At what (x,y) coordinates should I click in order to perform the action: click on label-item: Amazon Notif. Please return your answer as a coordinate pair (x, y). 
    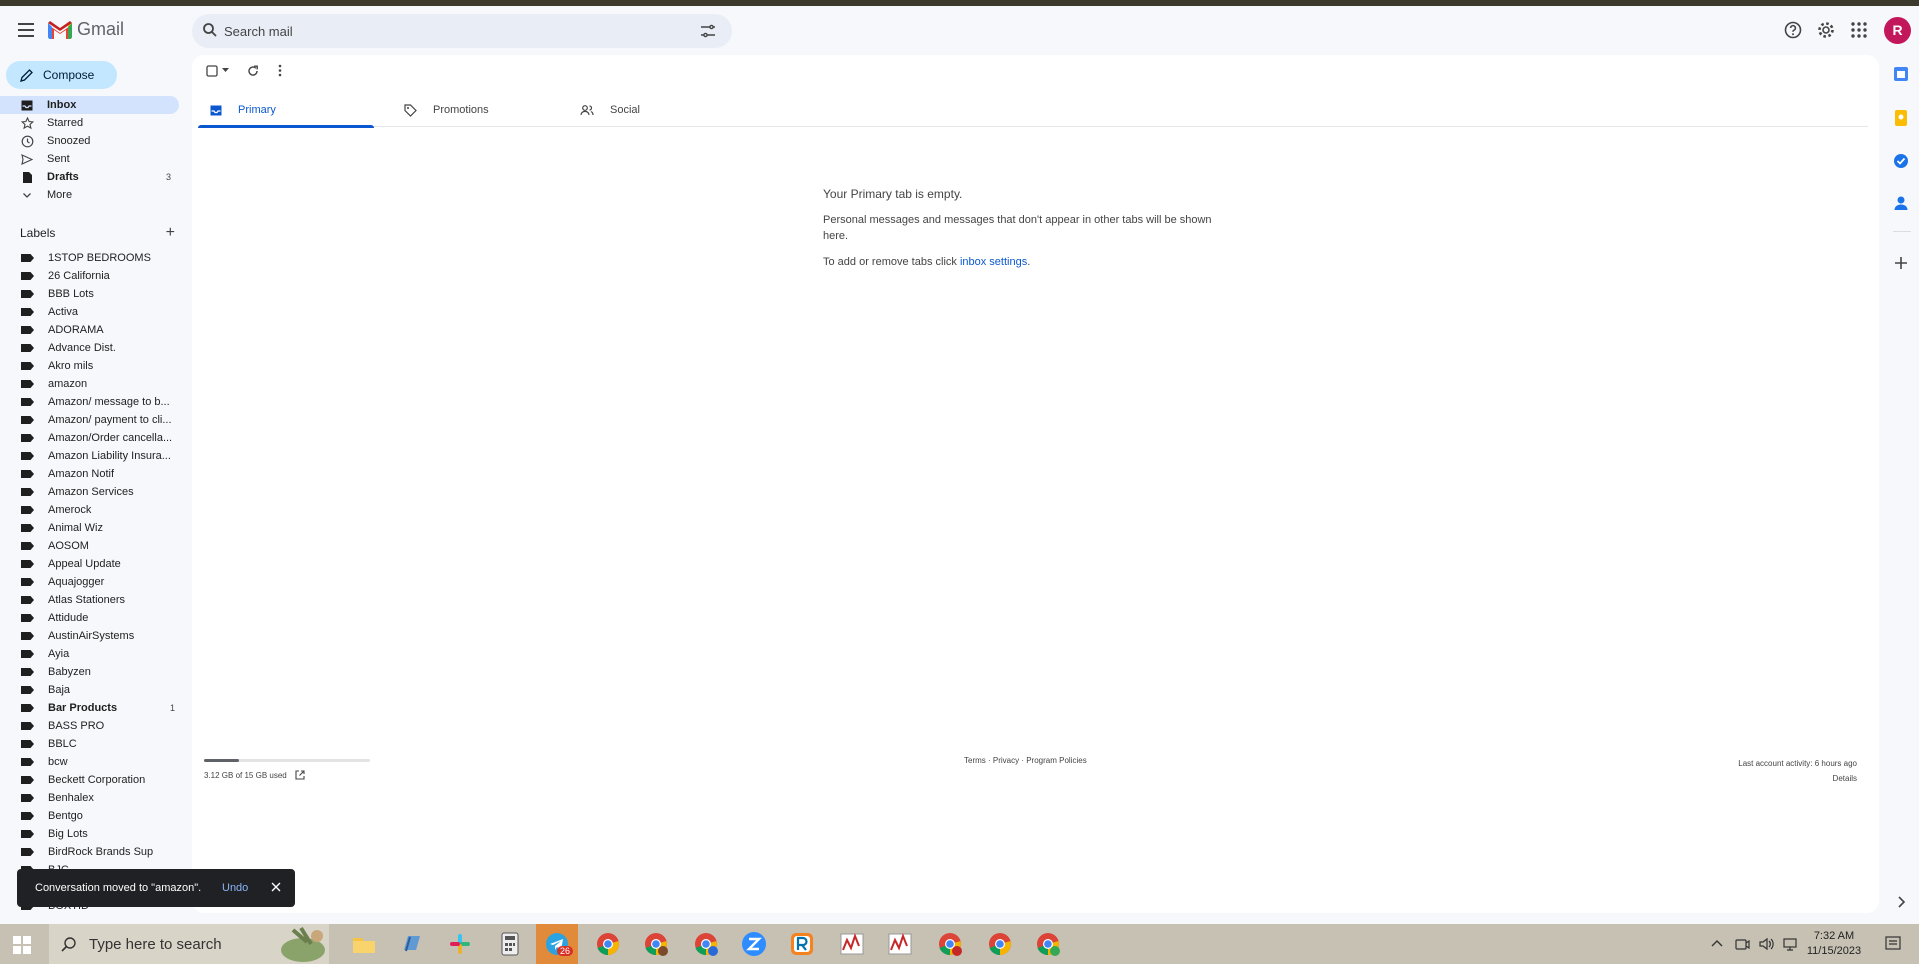
    Looking at the image, I should click on (90, 474).